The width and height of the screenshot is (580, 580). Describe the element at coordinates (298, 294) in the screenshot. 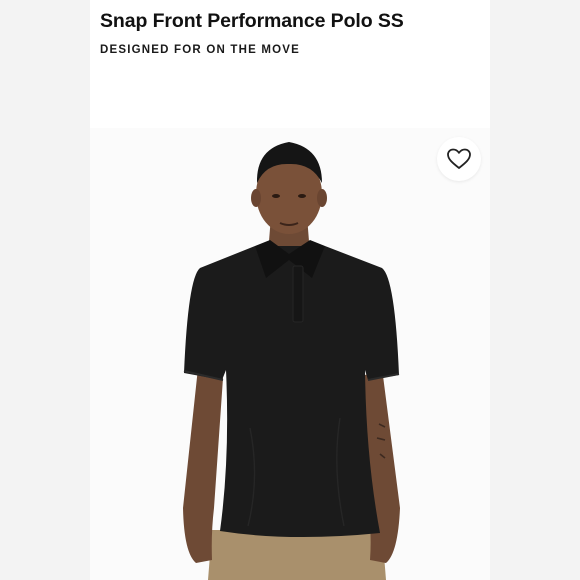

I see `shirt-placket` at that location.